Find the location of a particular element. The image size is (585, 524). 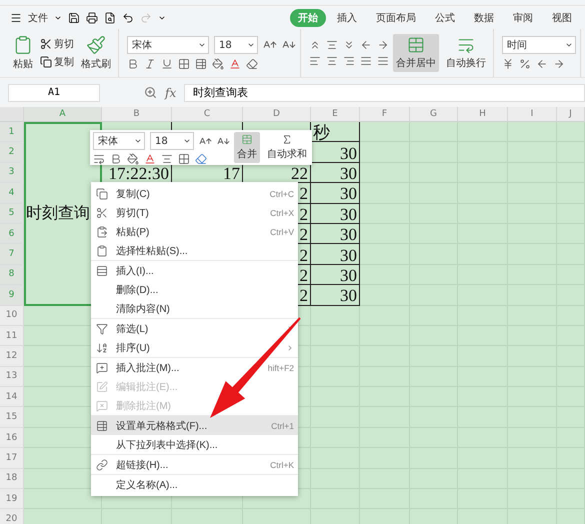

row-header: 20 is located at coordinates (12, 516).